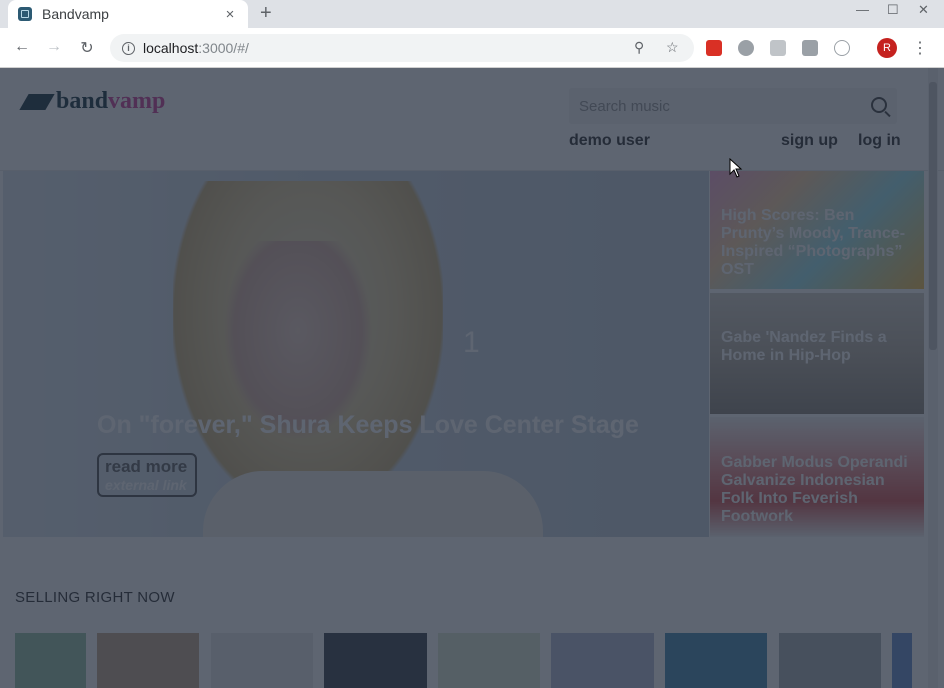  I want to click on url-host: localhost, so click(171, 48).